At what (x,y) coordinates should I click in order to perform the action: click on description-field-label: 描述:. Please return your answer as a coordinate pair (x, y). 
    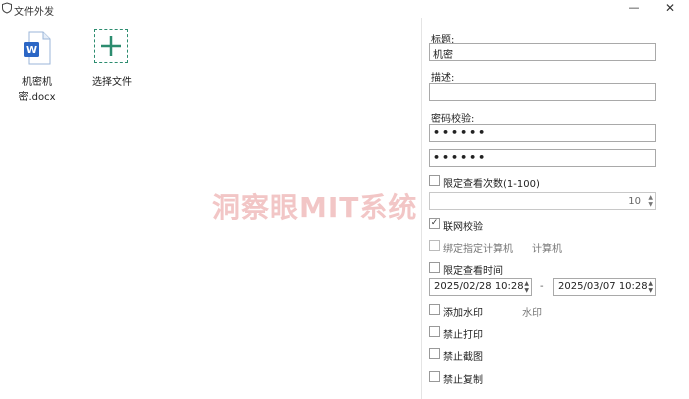
    Looking at the image, I should click on (443, 78).